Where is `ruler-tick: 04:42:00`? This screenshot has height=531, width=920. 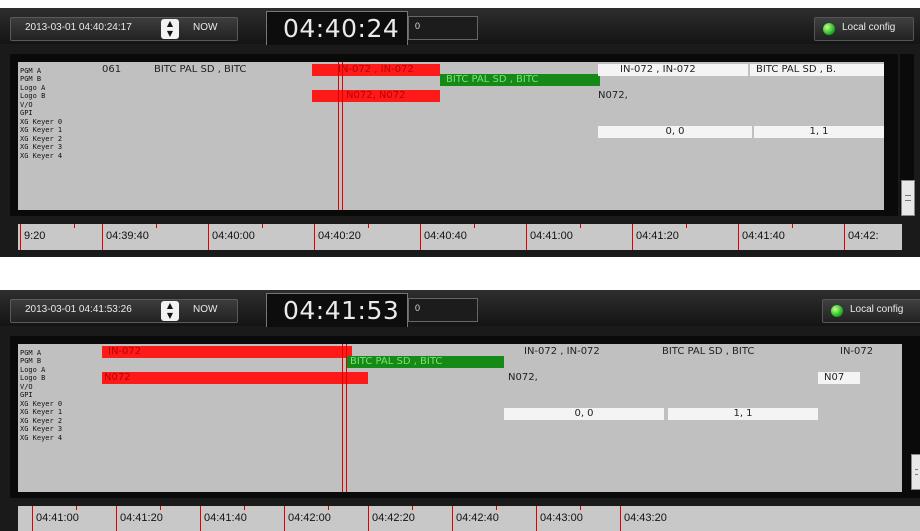
ruler-tick: 04:42:00 is located at coordinates (307, 518).